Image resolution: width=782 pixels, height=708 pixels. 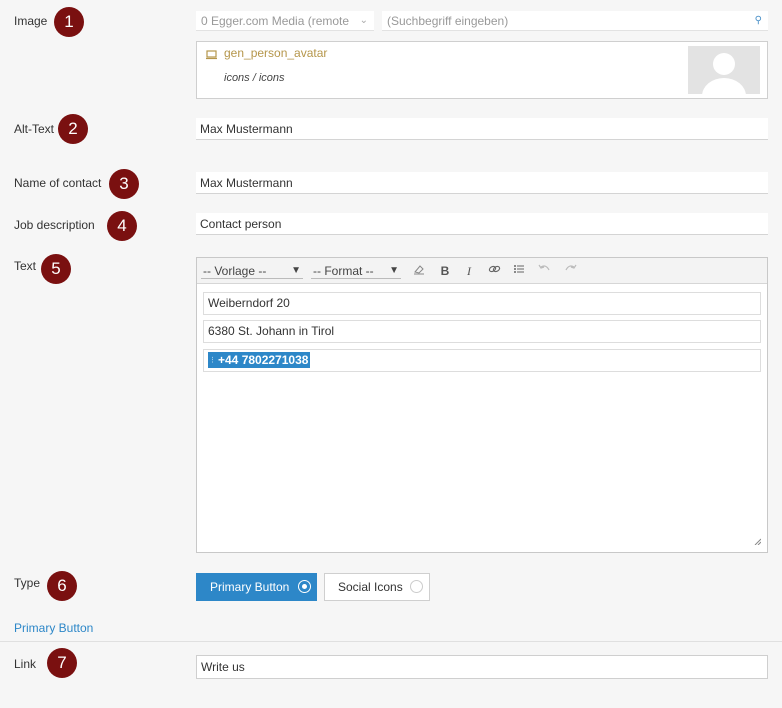 What do you see at coordinates (482, 360) in the screenshot?
I see `editor-paragraph-phone: ⋮ +44 7802271038` at bounding box center [482, 360].